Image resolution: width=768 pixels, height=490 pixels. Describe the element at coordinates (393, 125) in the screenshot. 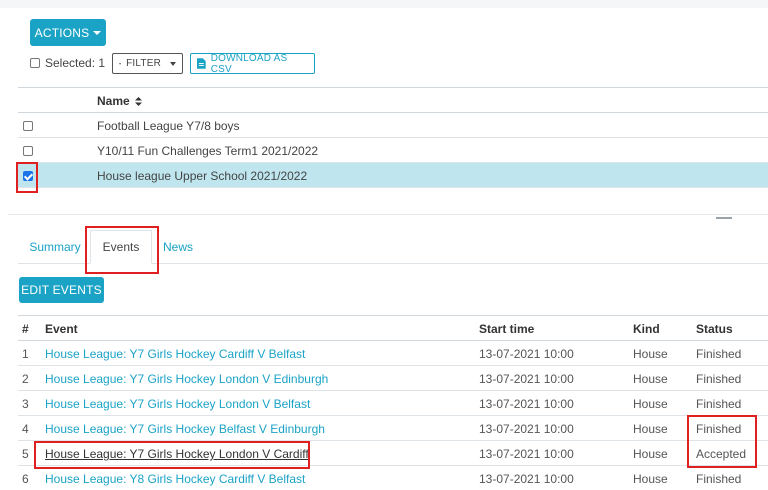

I see `group-row: Football League Y7/8 boys` at that location.